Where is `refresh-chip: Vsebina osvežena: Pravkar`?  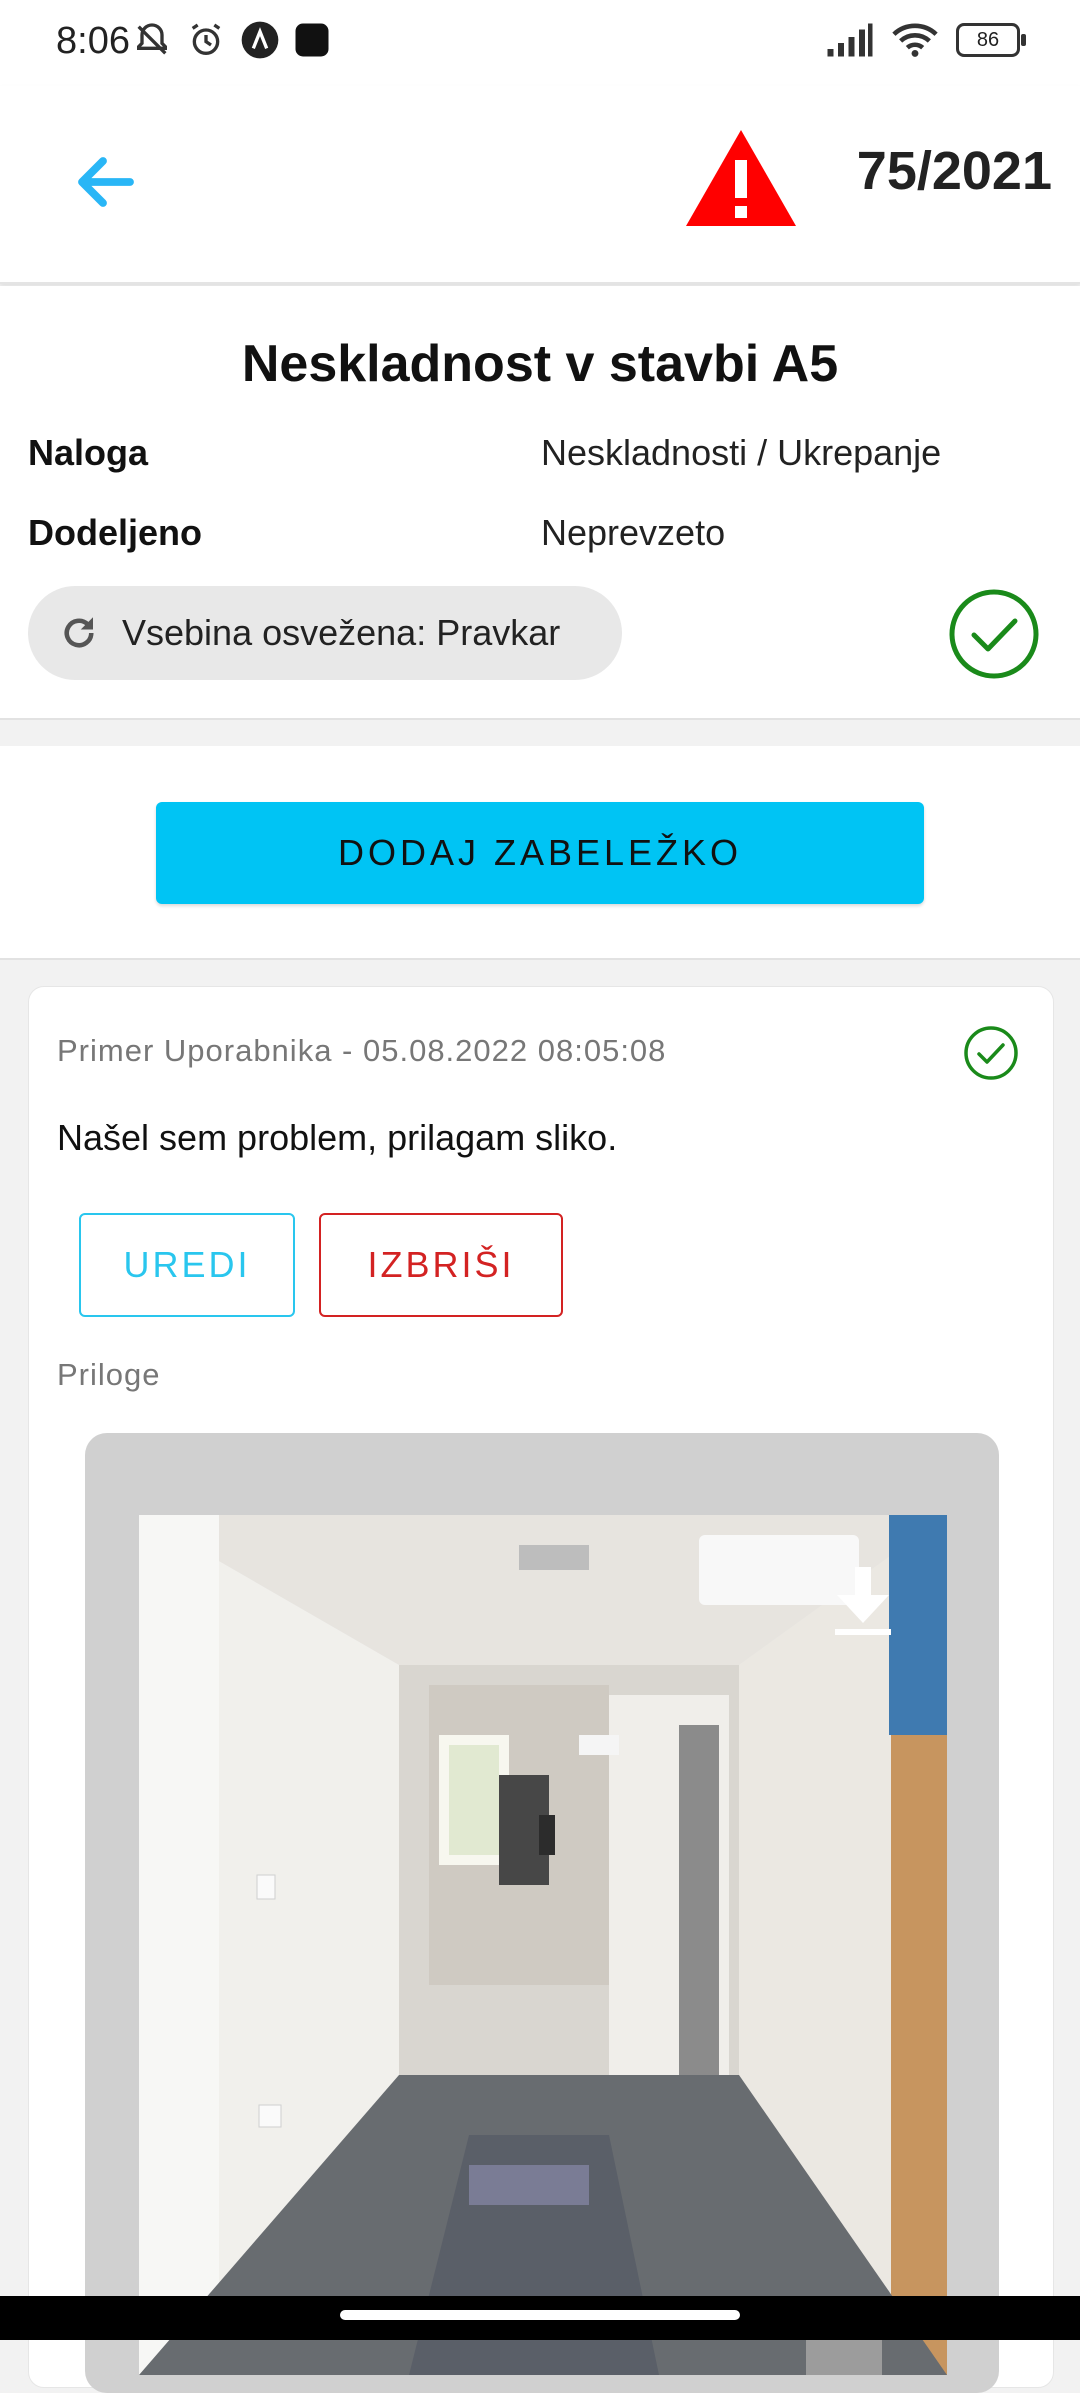
refresh-chip: Vsebina osvežena: Pravkar is located at coordinates (325, 633).